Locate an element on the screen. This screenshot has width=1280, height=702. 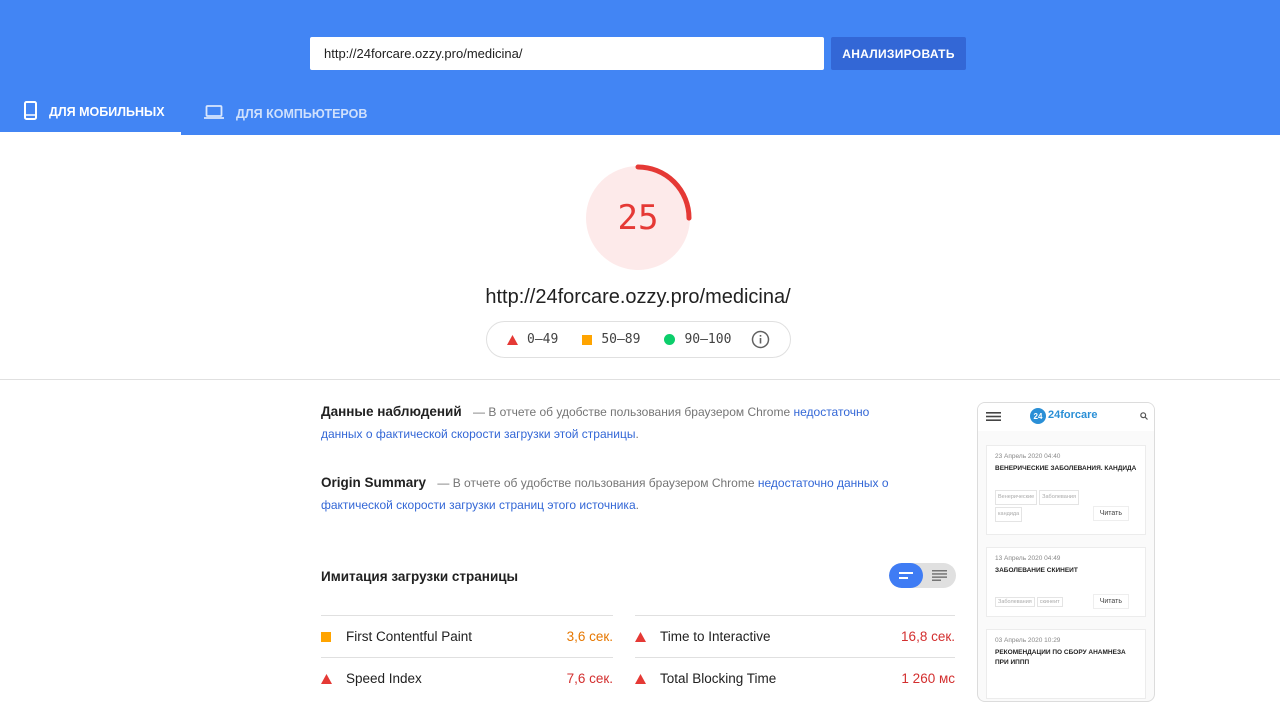
search-icon is located at coordinates (1144, 416).